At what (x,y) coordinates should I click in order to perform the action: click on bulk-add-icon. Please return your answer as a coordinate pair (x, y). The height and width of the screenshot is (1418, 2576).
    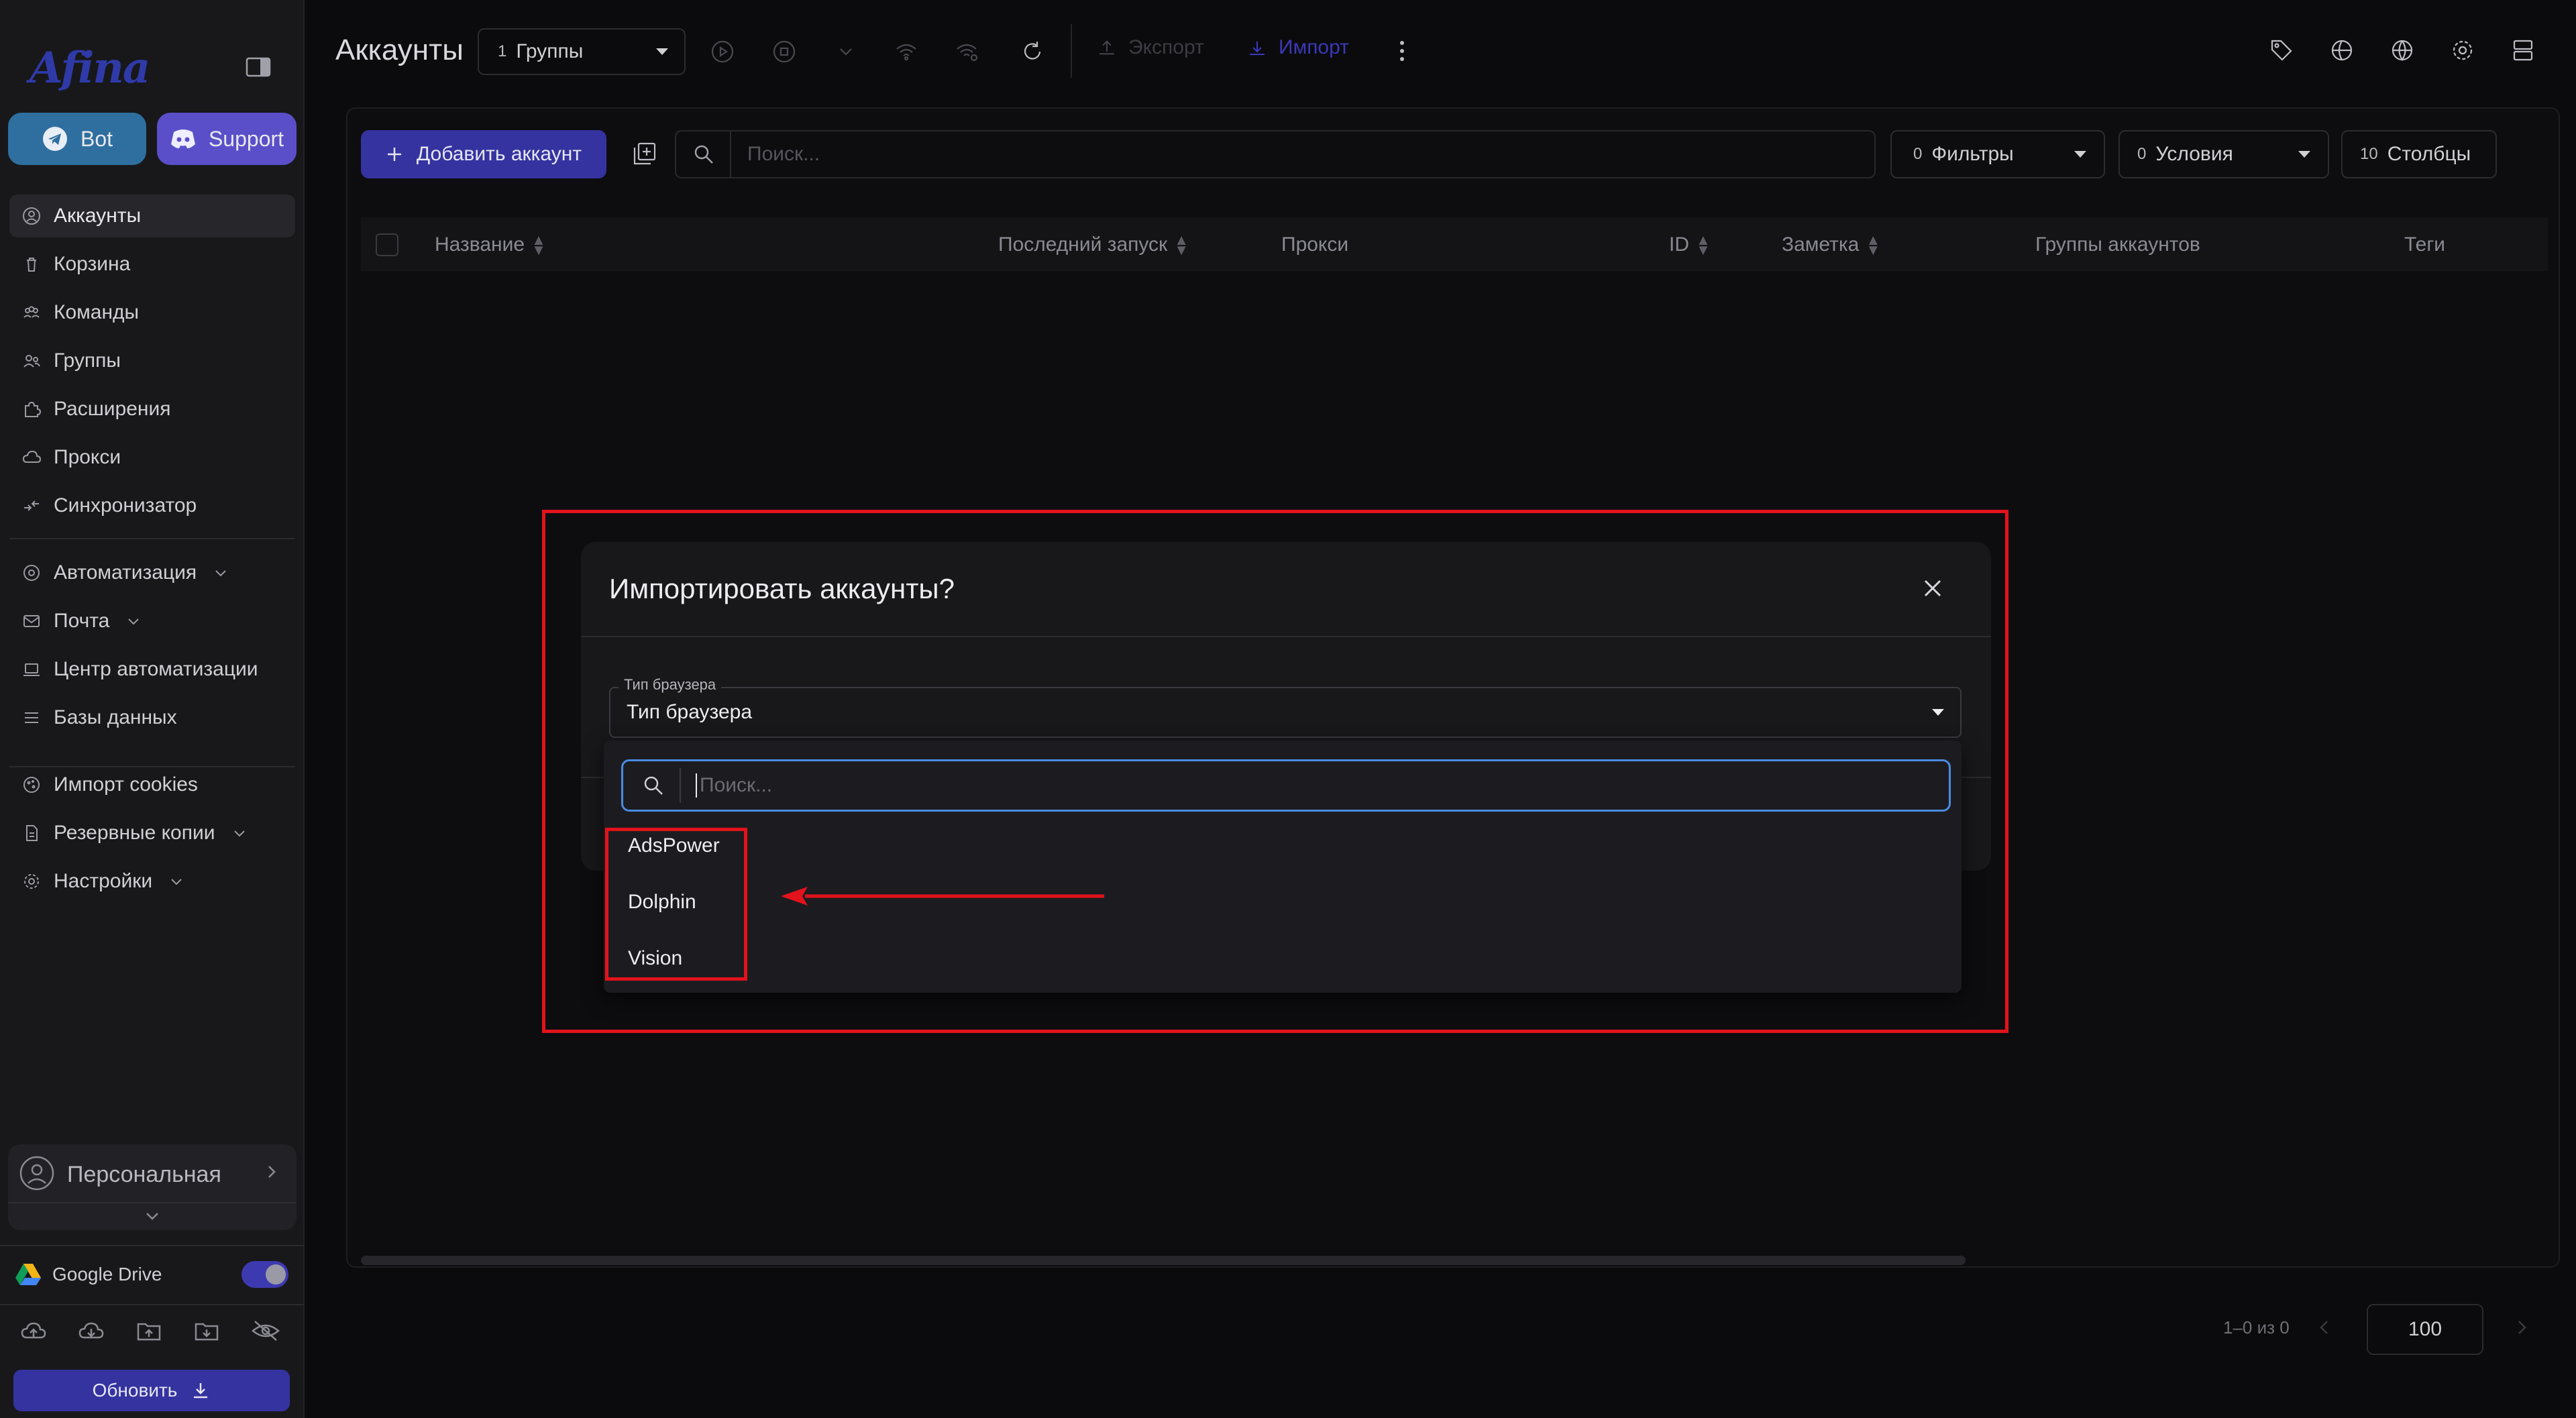
    Looking at the image, I should click on (644, 153).